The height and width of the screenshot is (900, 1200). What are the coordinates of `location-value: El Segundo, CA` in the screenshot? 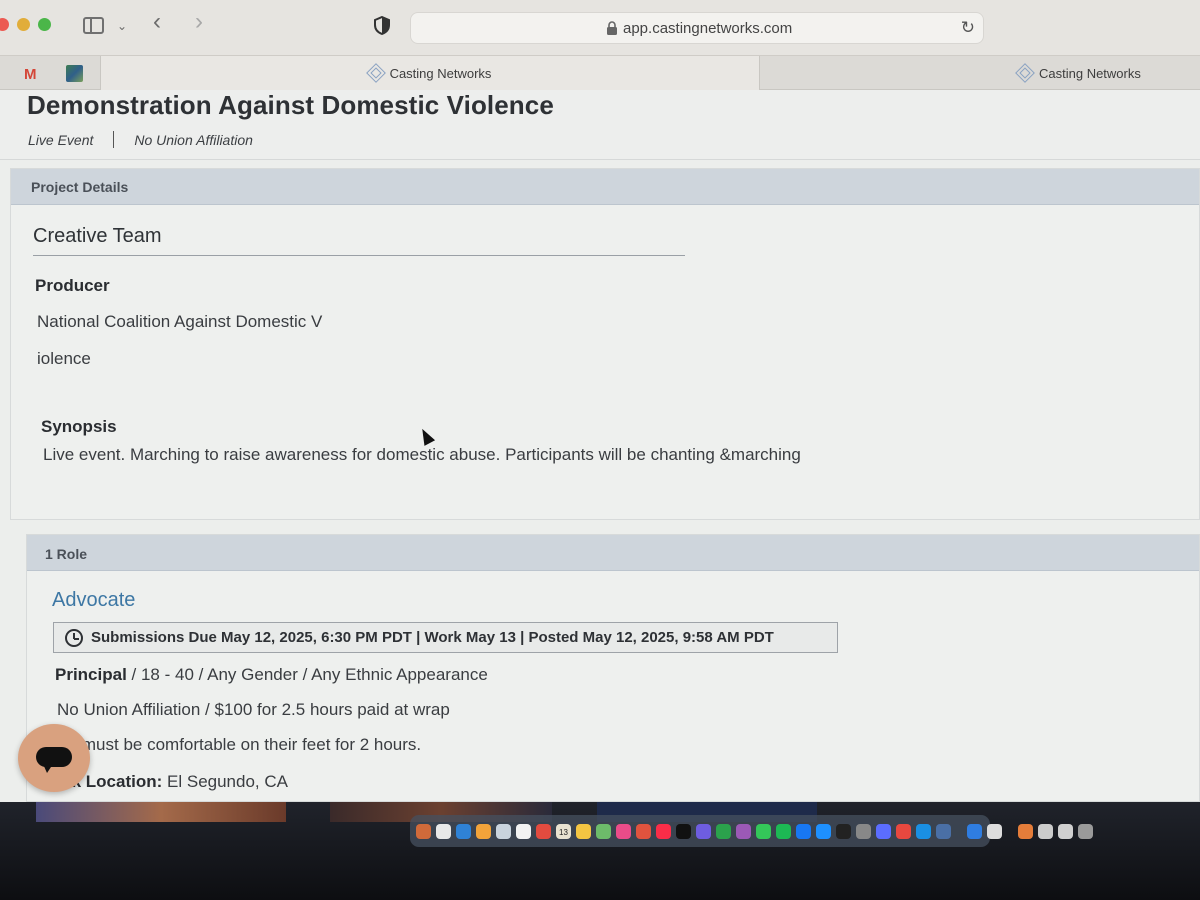 It's located at (225, 781).